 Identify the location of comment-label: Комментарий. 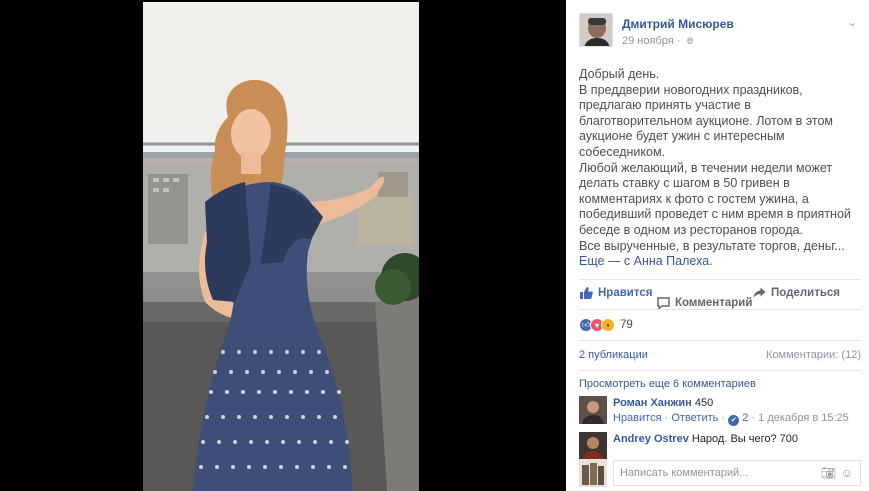
(714, 303).